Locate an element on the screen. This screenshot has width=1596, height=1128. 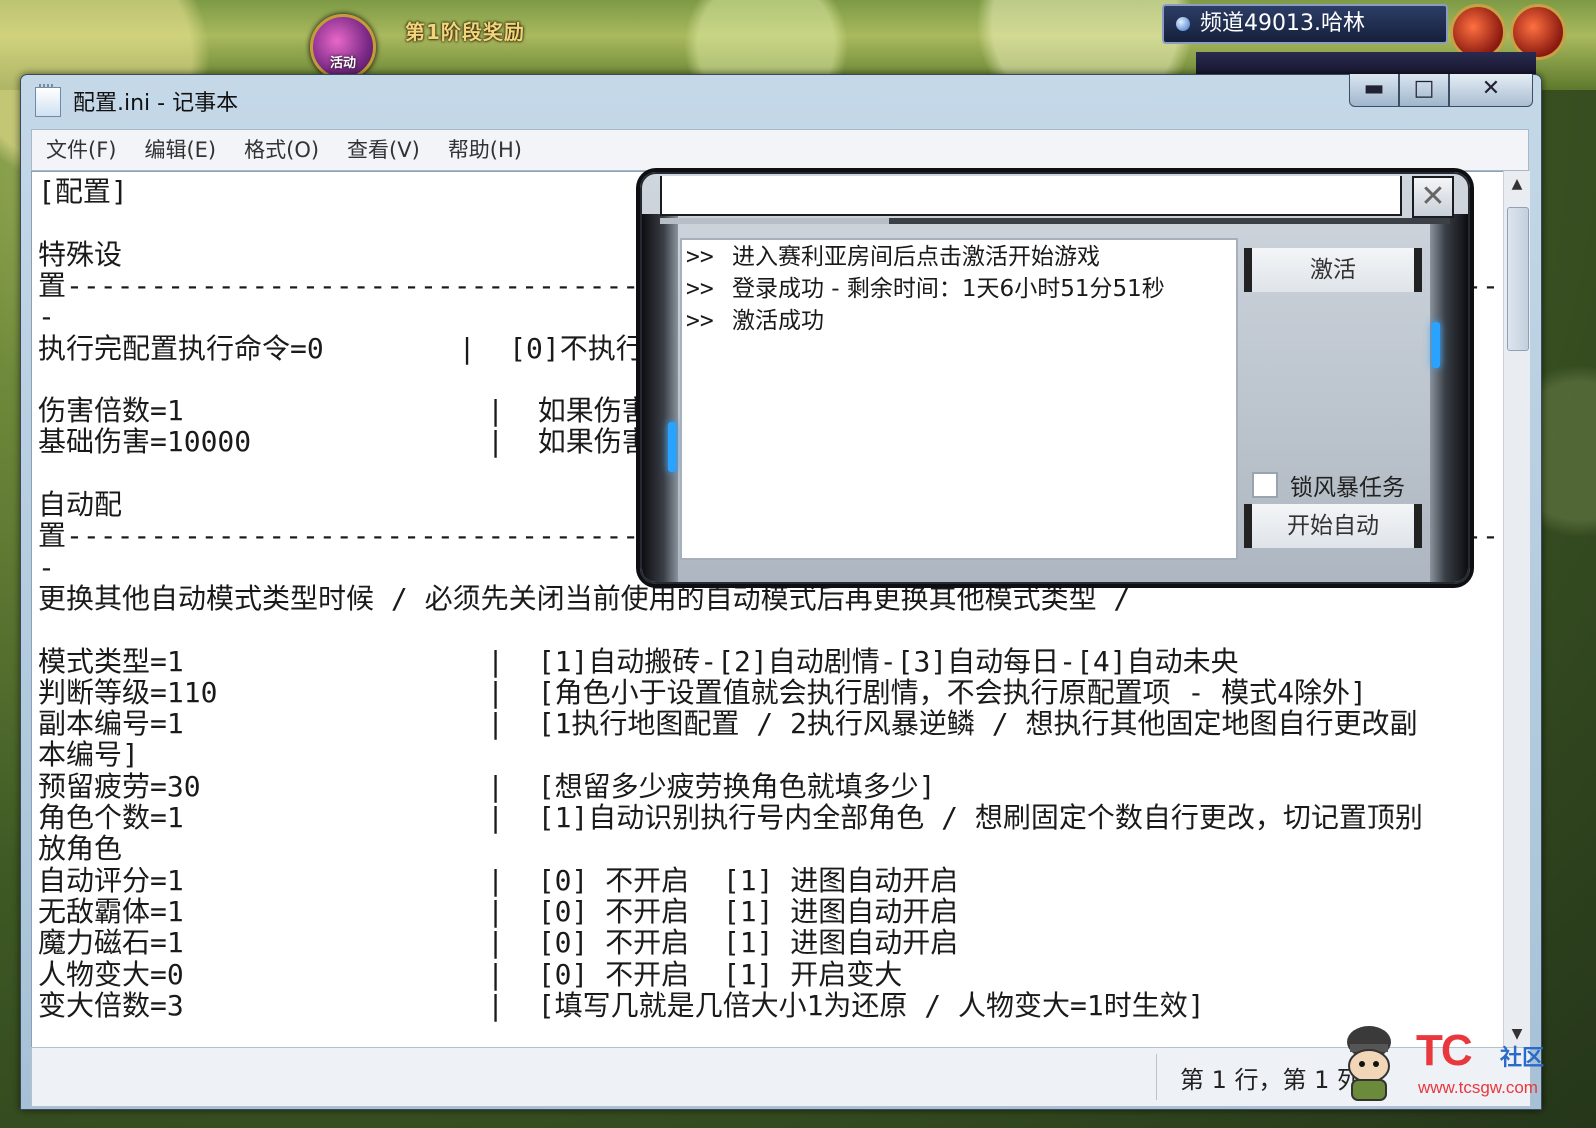
menu-file: 文件(F) is located at coordinates (81, 150).